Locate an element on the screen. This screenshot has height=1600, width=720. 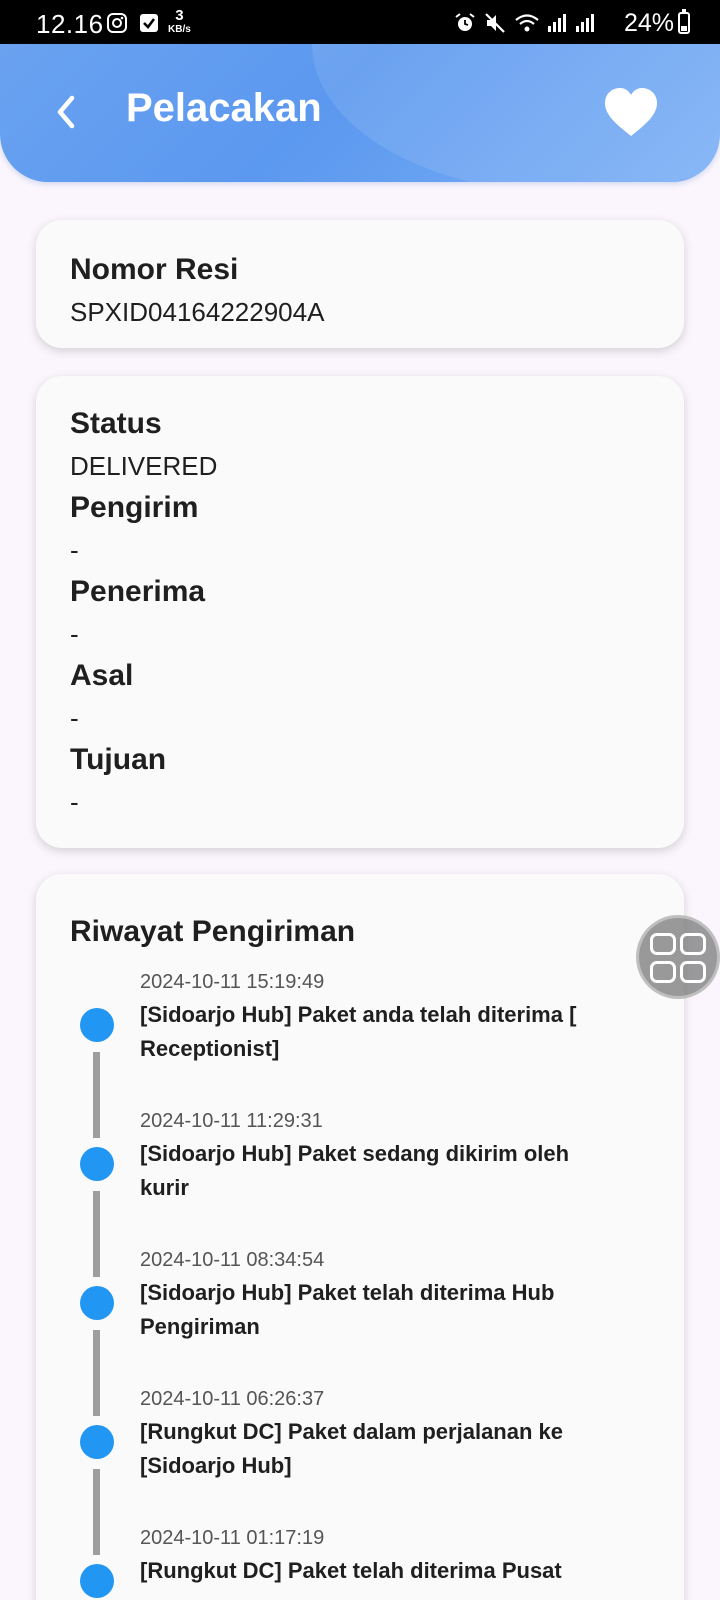
page-title: Pelacakan is located at coordinates (224, 108).